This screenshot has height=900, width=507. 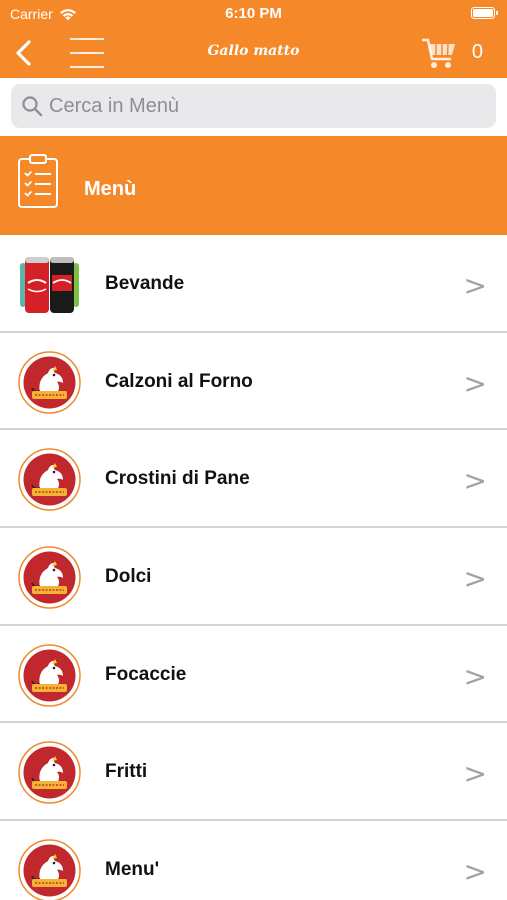 I want to click on clipboard-list-icon, so click(x=38, y=181).